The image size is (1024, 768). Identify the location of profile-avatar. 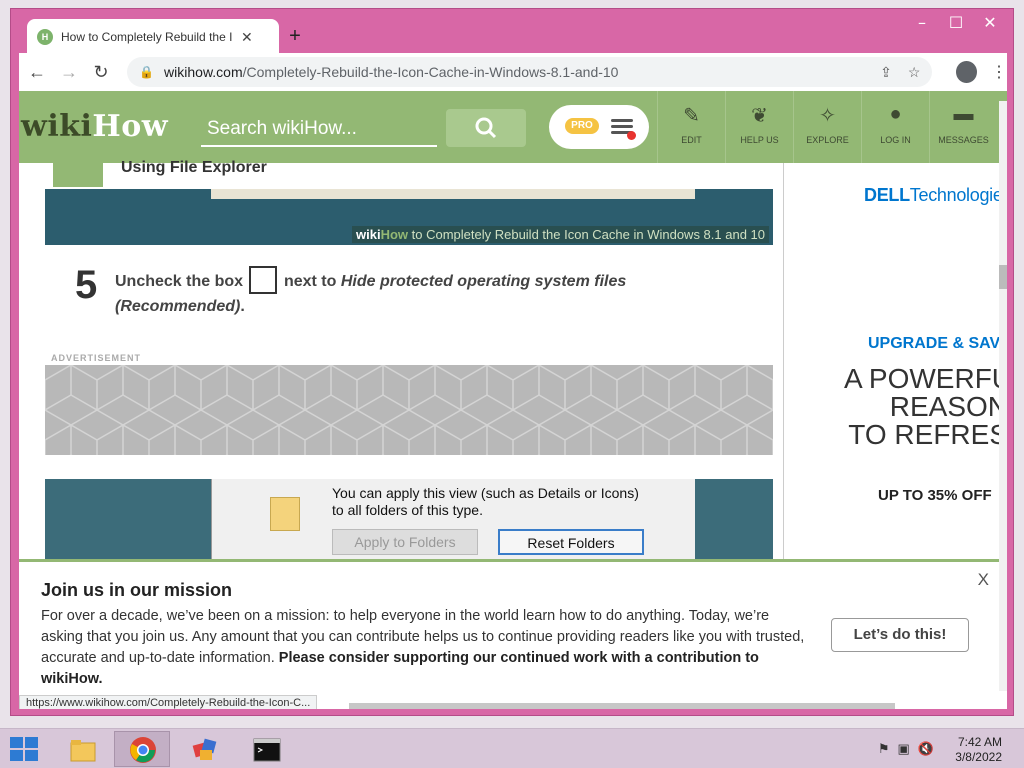
(966, 72).